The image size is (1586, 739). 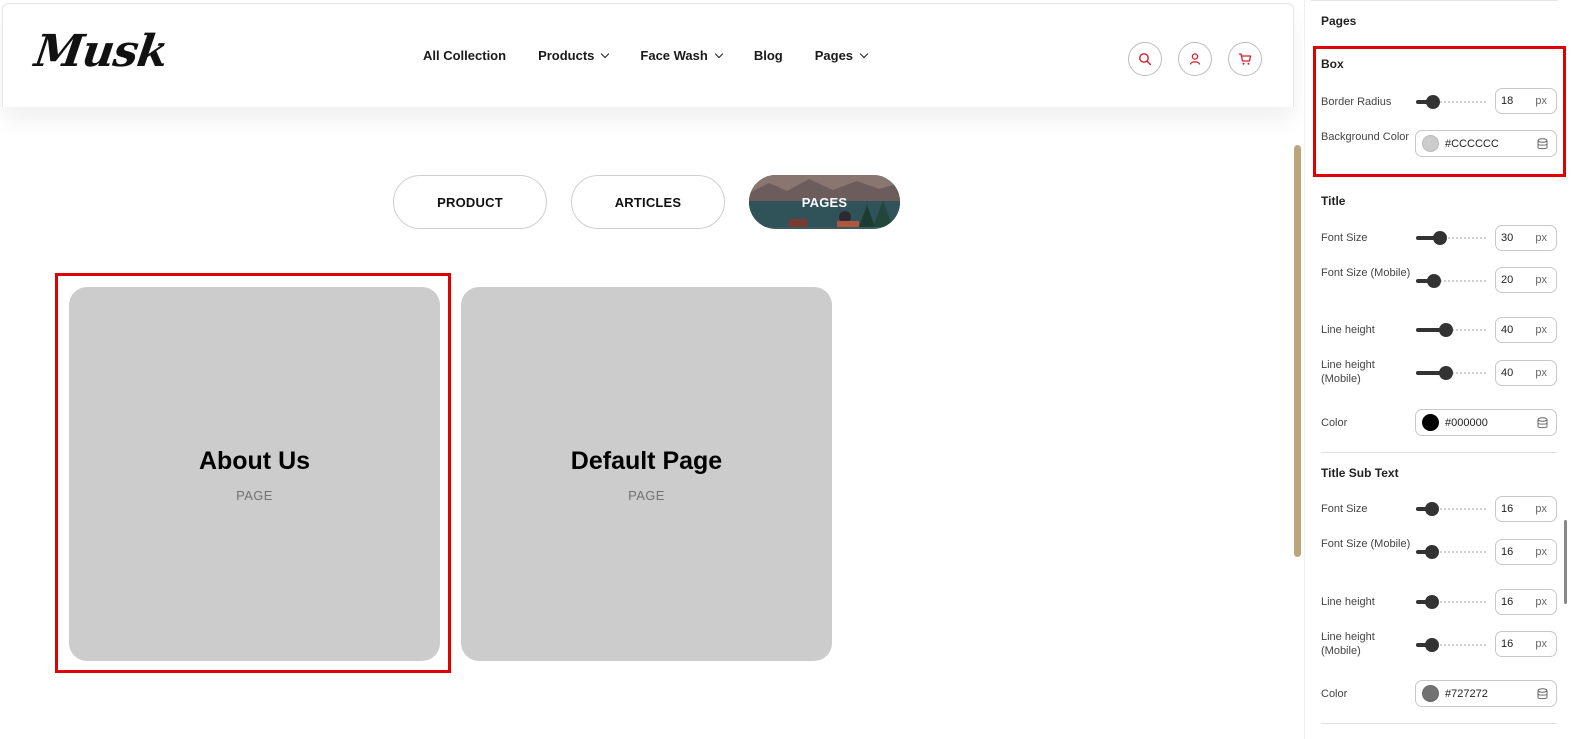 I want to click on title-color-label: Color, so click(x=1334, y=423).